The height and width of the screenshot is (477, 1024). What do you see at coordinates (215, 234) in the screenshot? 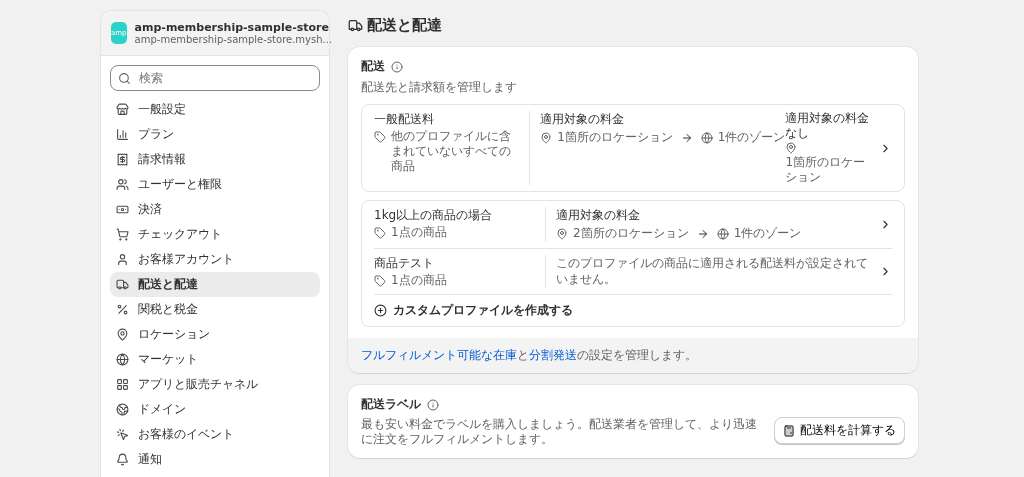
I see `nav-item: チェックアウト` at bounding box center [215, 234].